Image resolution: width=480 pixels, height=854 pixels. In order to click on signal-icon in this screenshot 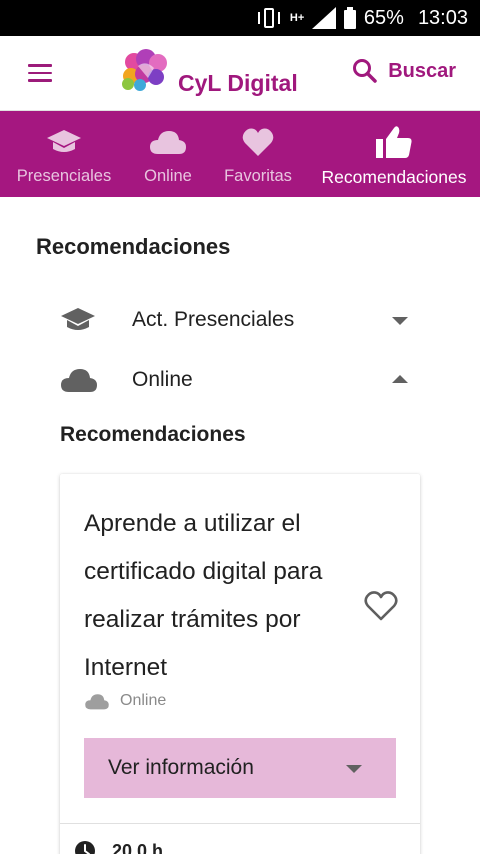, I will do `click(323, 18)`.